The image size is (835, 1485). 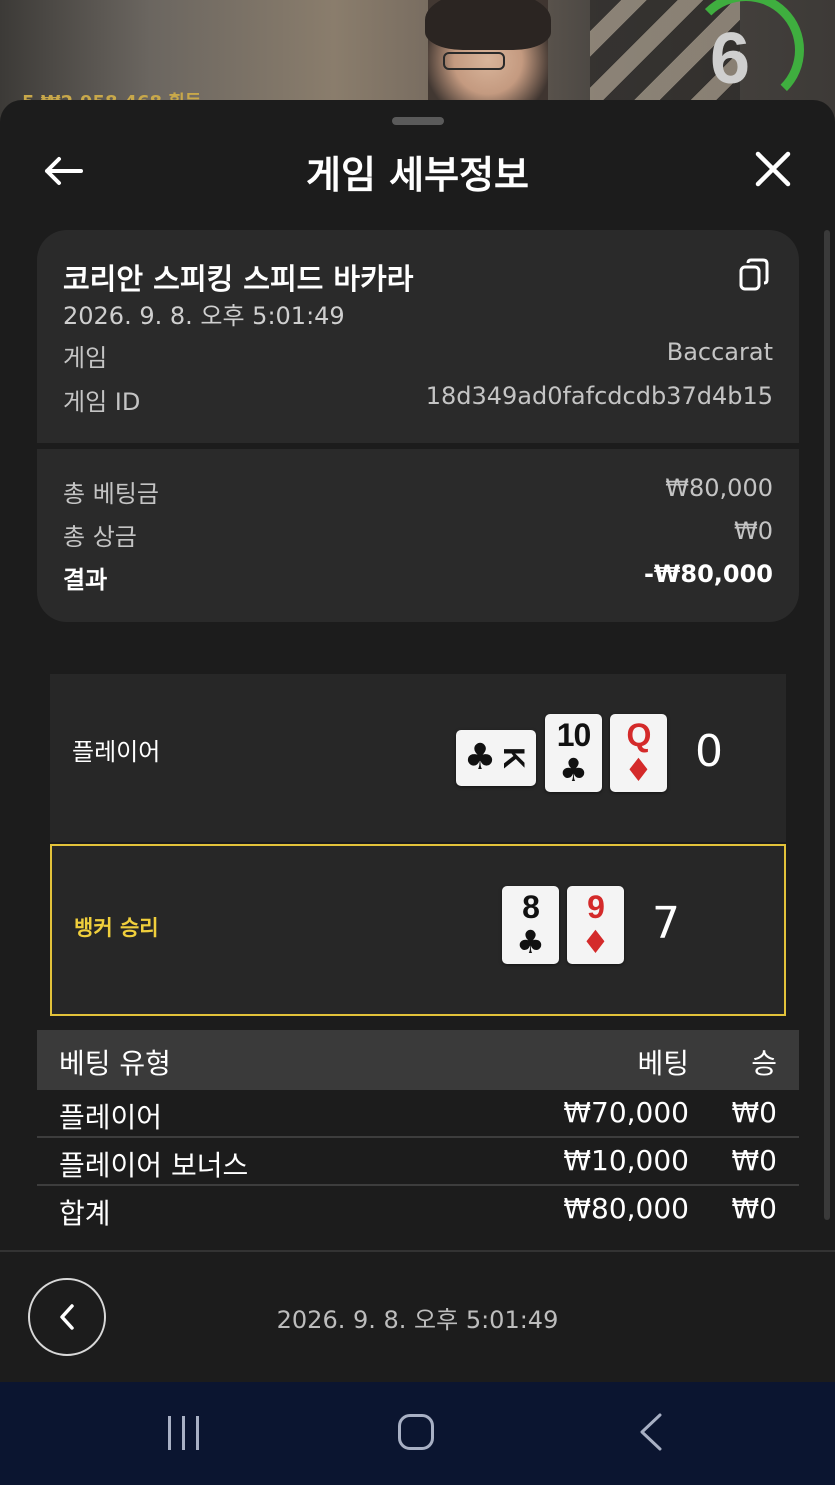 I want to click on playing-card: ♣ K, so click(x=496, y=758).